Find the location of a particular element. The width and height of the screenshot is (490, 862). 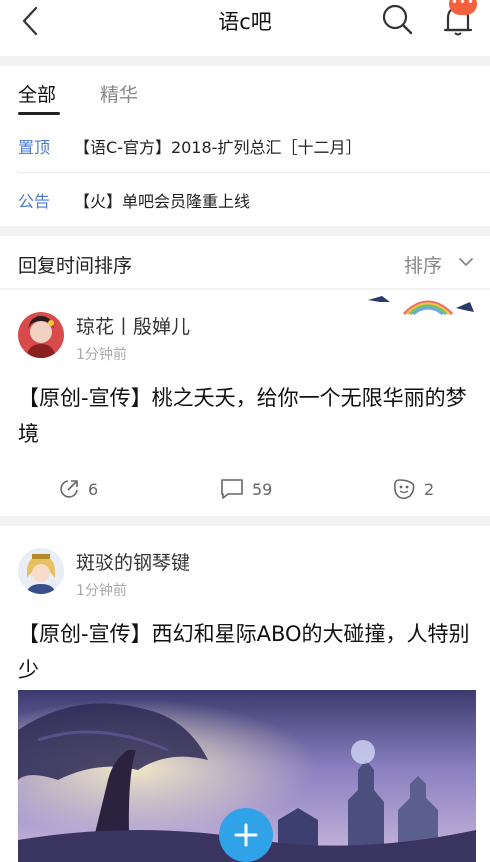

like-count: 2 is located at coordinates (429, 489).